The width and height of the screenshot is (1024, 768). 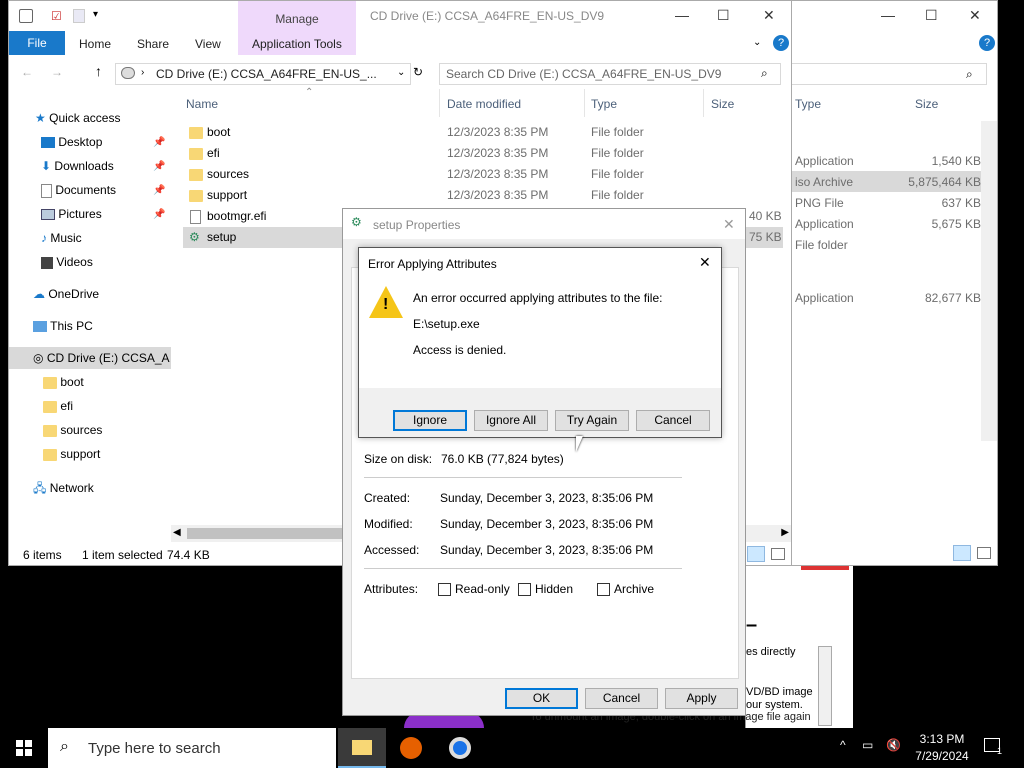 What do you see at coordinates (722, 104) in the screenshot?
I see `column-size: Size` at bounding box center [722, 104].